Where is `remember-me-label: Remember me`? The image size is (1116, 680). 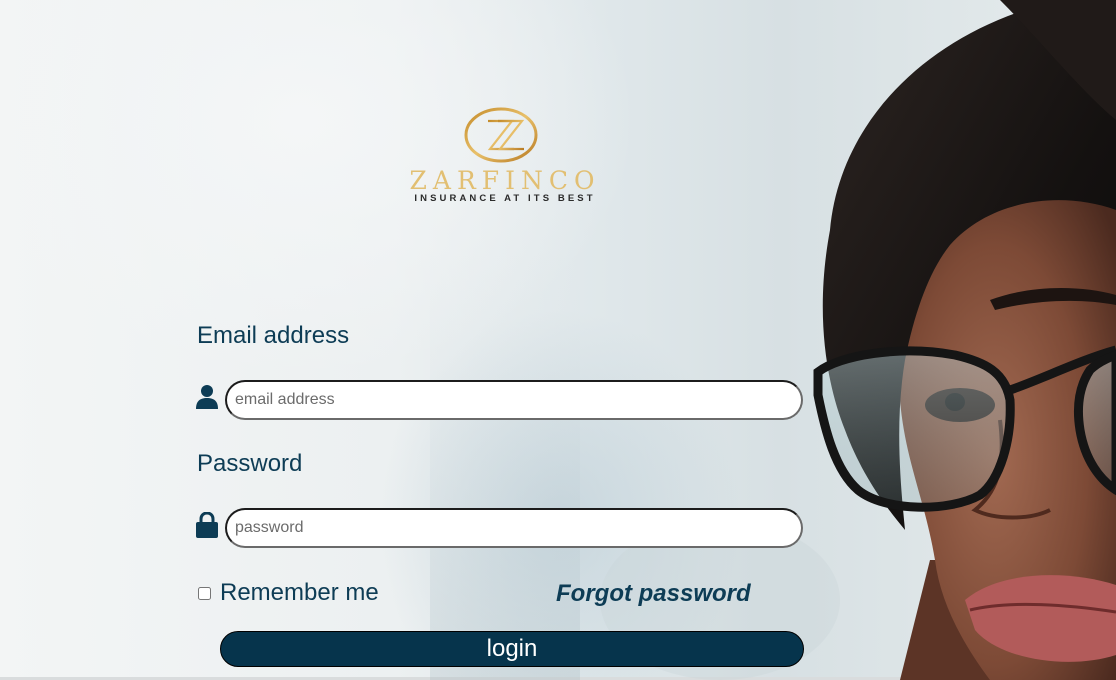 remember-me-label: Remember me is located at coordinates (299, 592).